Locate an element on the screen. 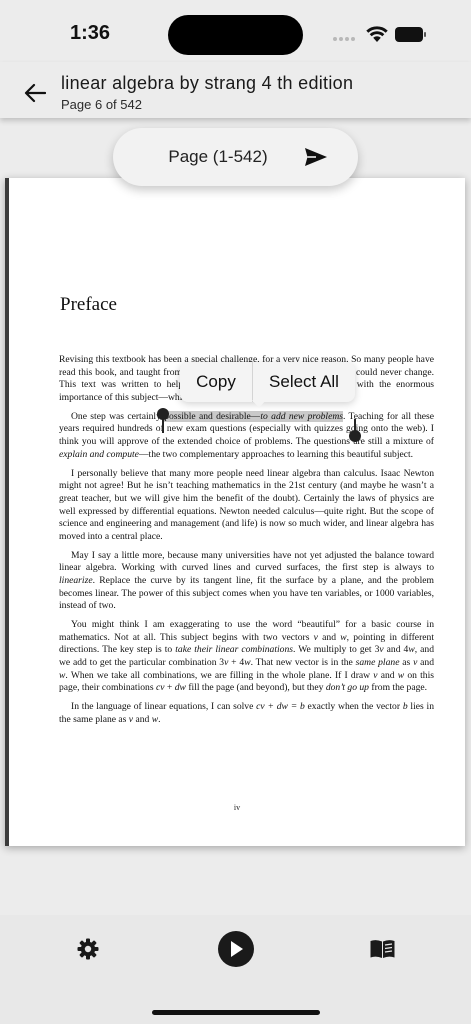  page-heading: Preface is located at coordinates (88, 304).